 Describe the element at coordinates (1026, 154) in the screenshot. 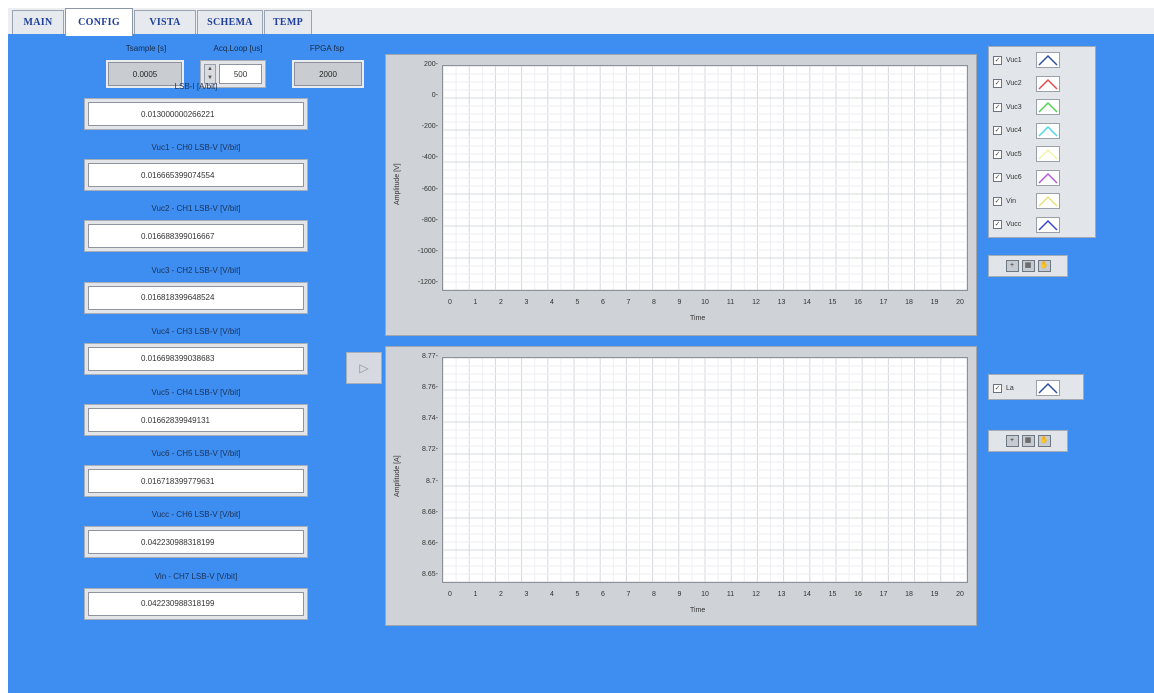

I see `legend-item: ✓ Vuc5` at that location.